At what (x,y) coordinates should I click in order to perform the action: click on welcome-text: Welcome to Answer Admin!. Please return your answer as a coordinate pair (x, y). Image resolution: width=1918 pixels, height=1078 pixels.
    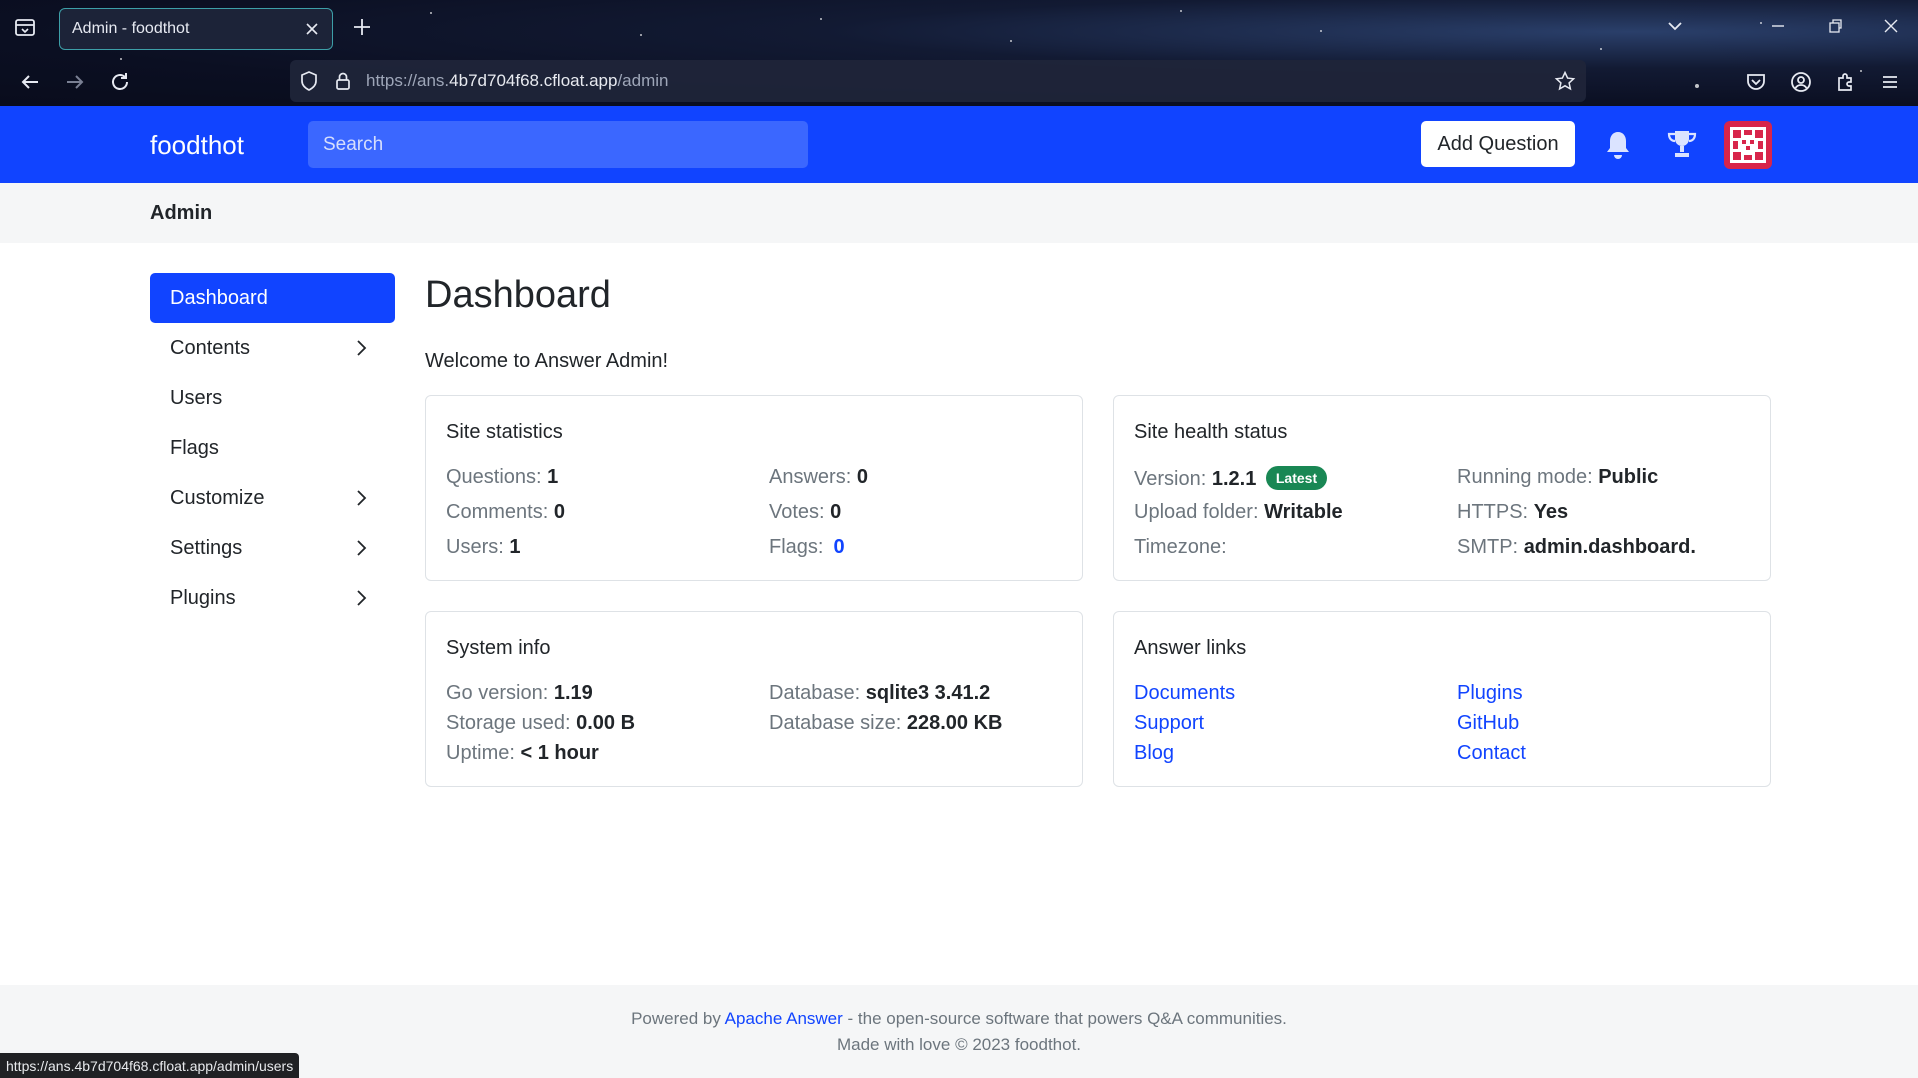
    Looking at the image, I should click on (547, 361).